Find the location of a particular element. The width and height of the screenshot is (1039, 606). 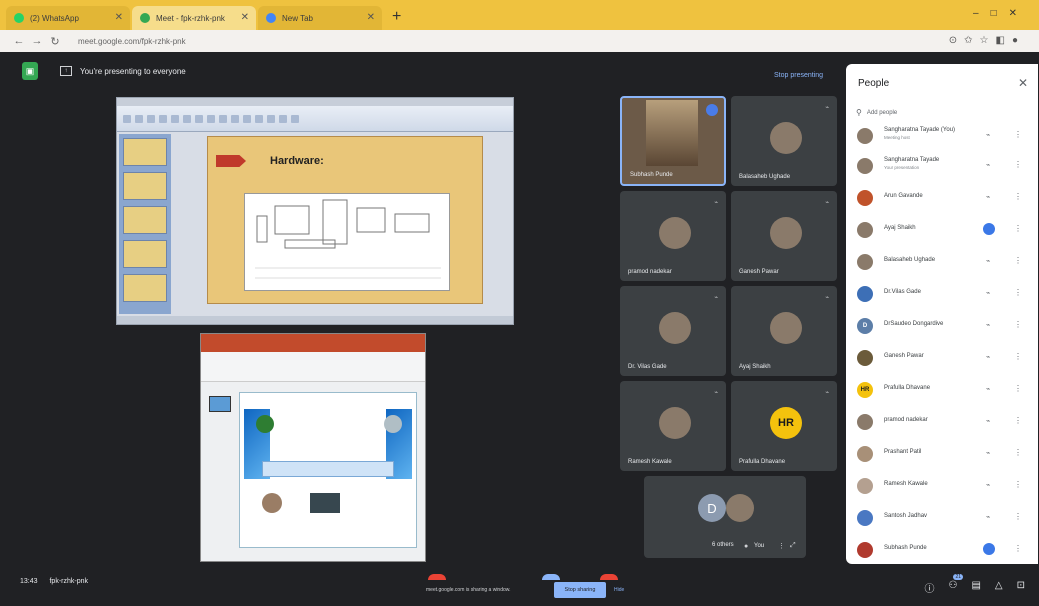

video-tile: ⌁ Ramesh Kawale is located at coordinates (673, 426).